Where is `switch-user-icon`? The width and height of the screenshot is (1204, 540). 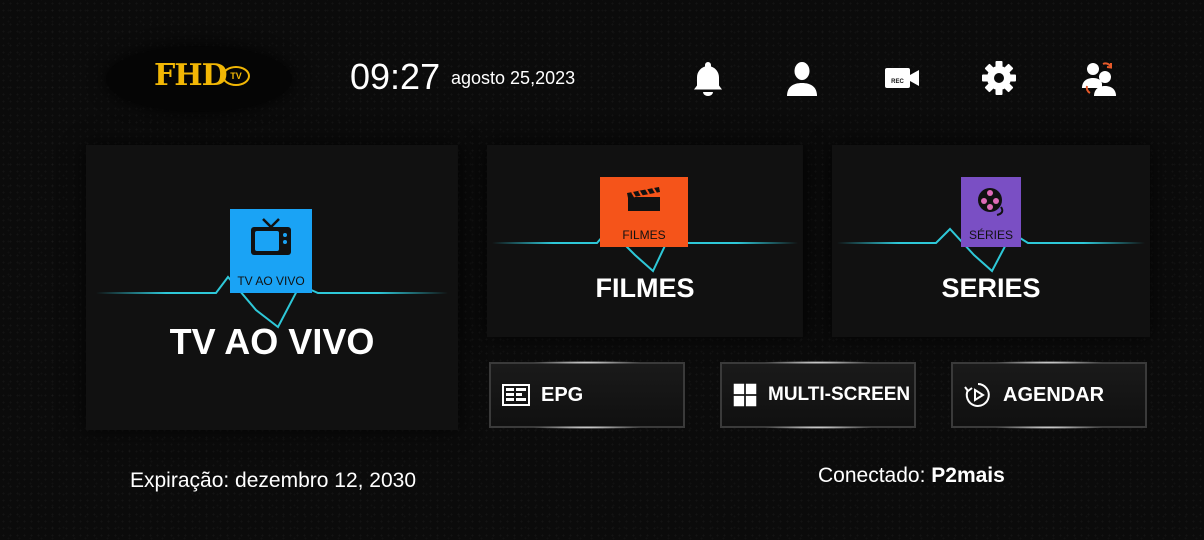 switch-user-icon is located at coordinates (1099, 79).